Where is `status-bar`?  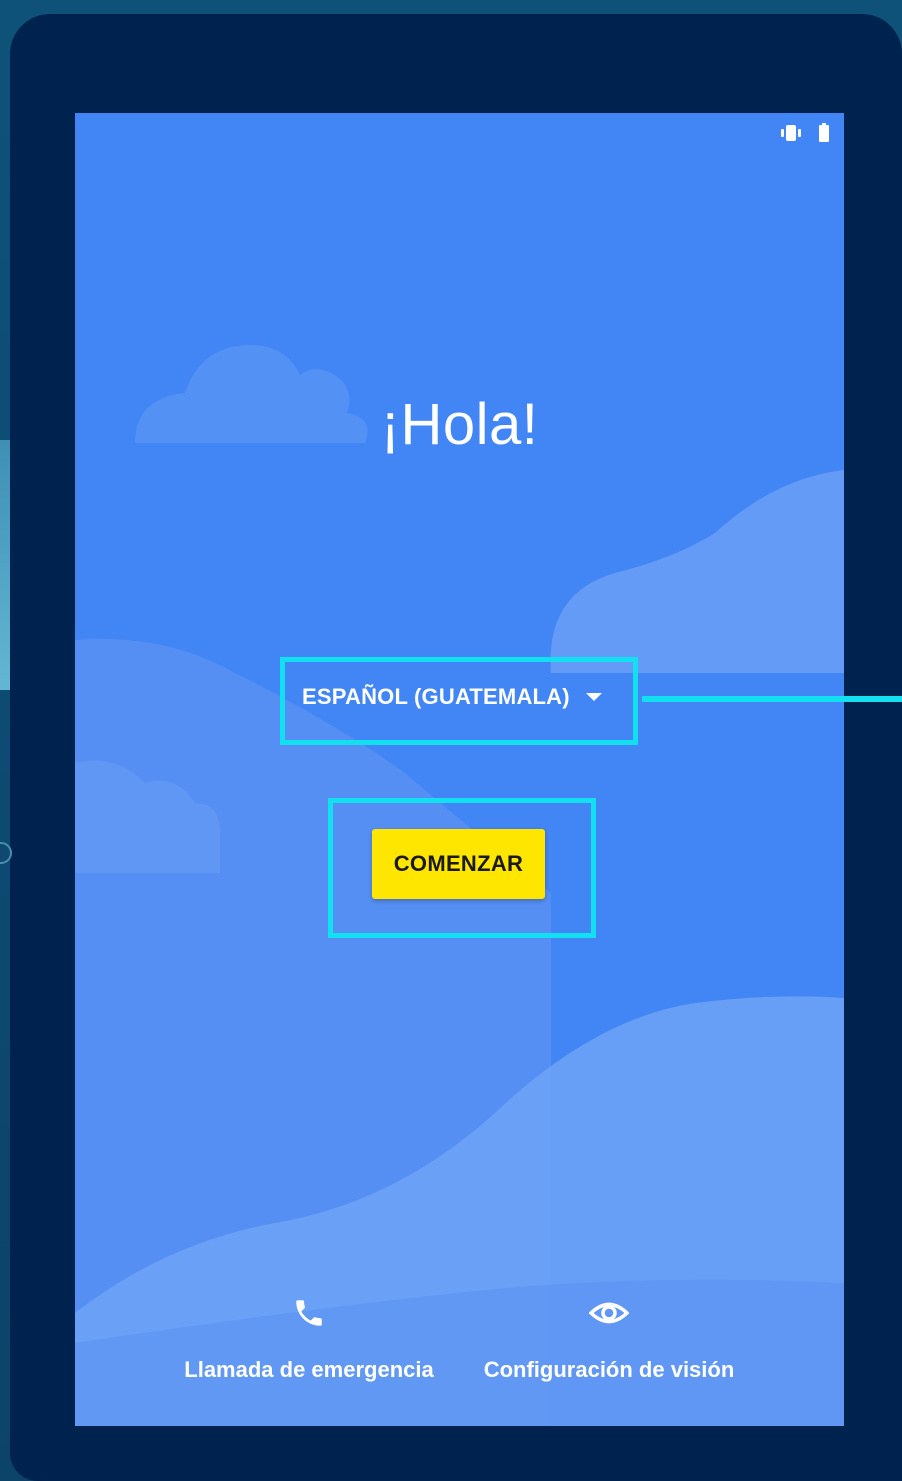 status-bar is located at coordinates (804, 135).